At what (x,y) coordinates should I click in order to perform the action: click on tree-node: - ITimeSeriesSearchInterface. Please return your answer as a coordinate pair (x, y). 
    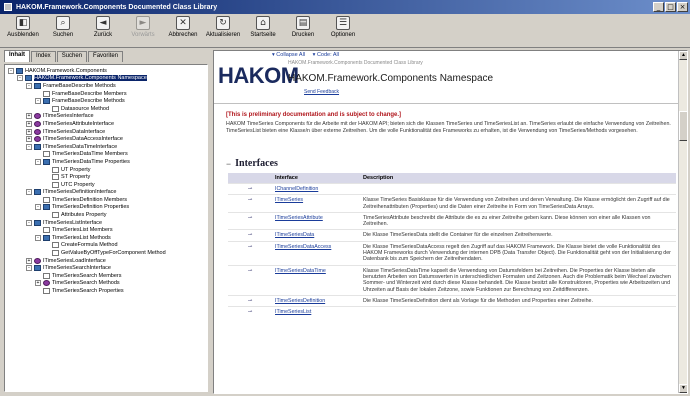
    Looking at the image, I should click on (106, 268).